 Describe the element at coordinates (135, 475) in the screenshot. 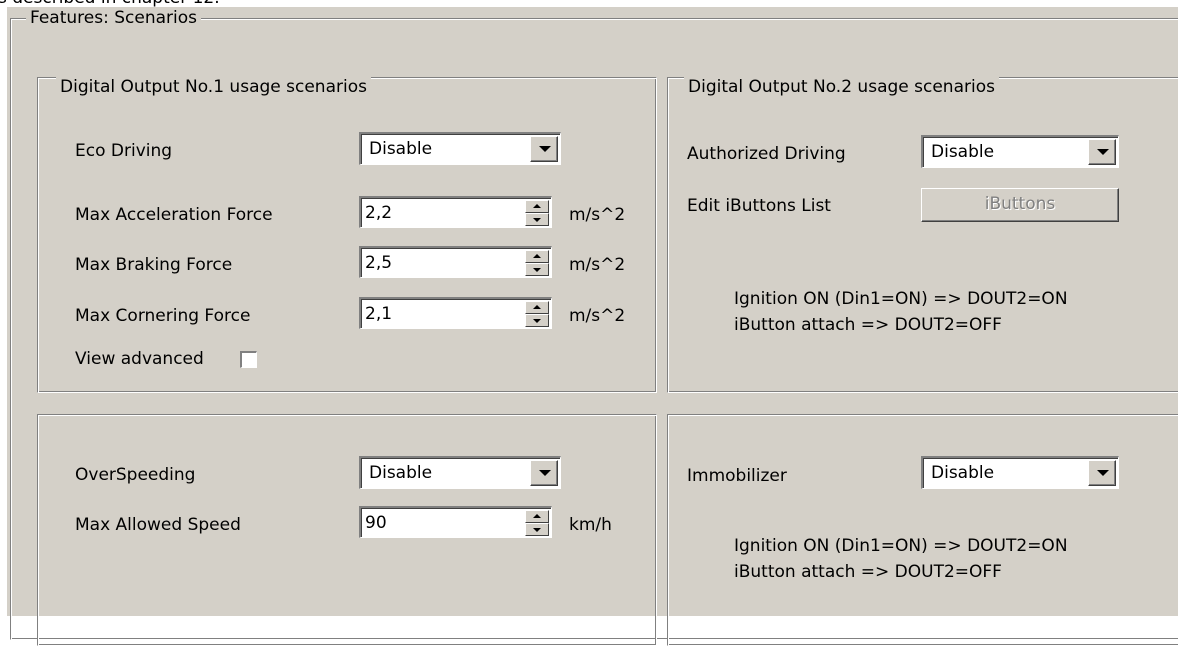

I see `overspeeding-label: OverSpeeding` at that location.